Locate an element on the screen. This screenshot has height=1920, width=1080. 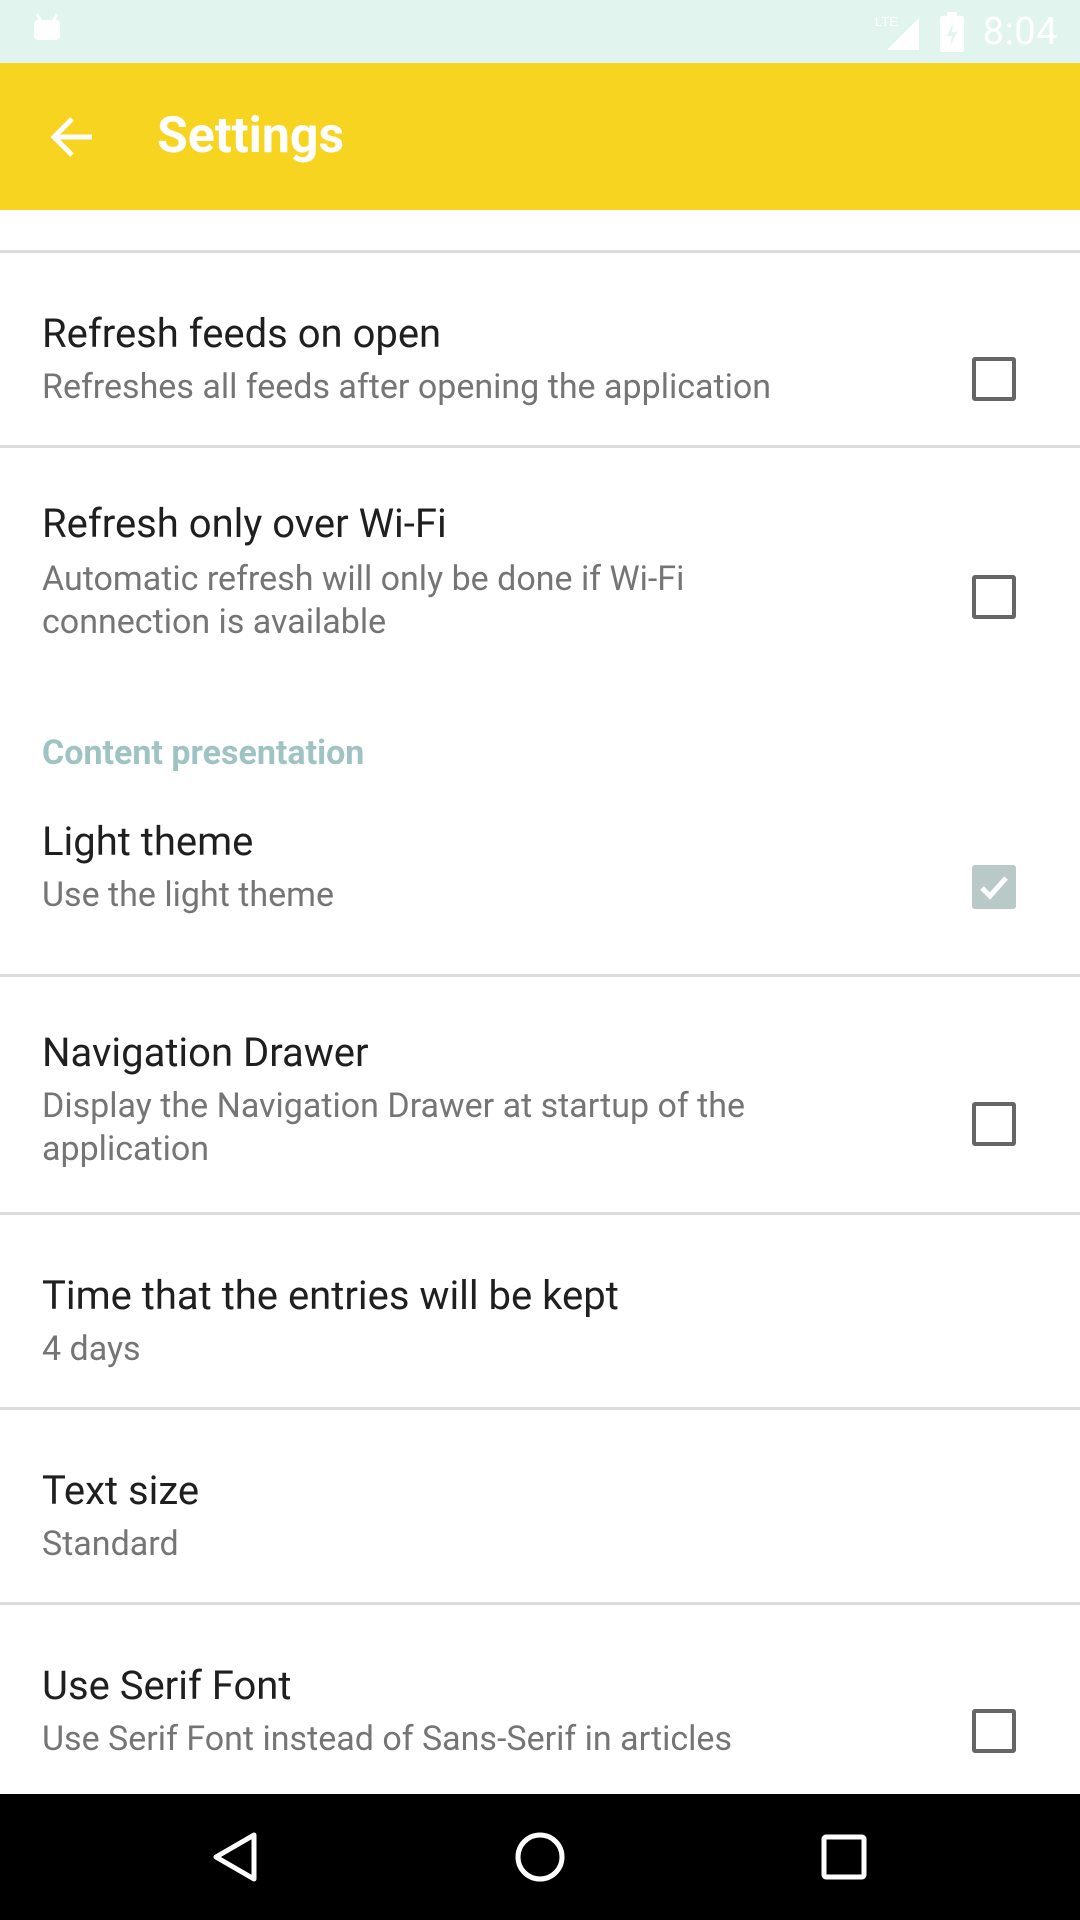
system-nav-bar is located at coordinates (540, 1857).